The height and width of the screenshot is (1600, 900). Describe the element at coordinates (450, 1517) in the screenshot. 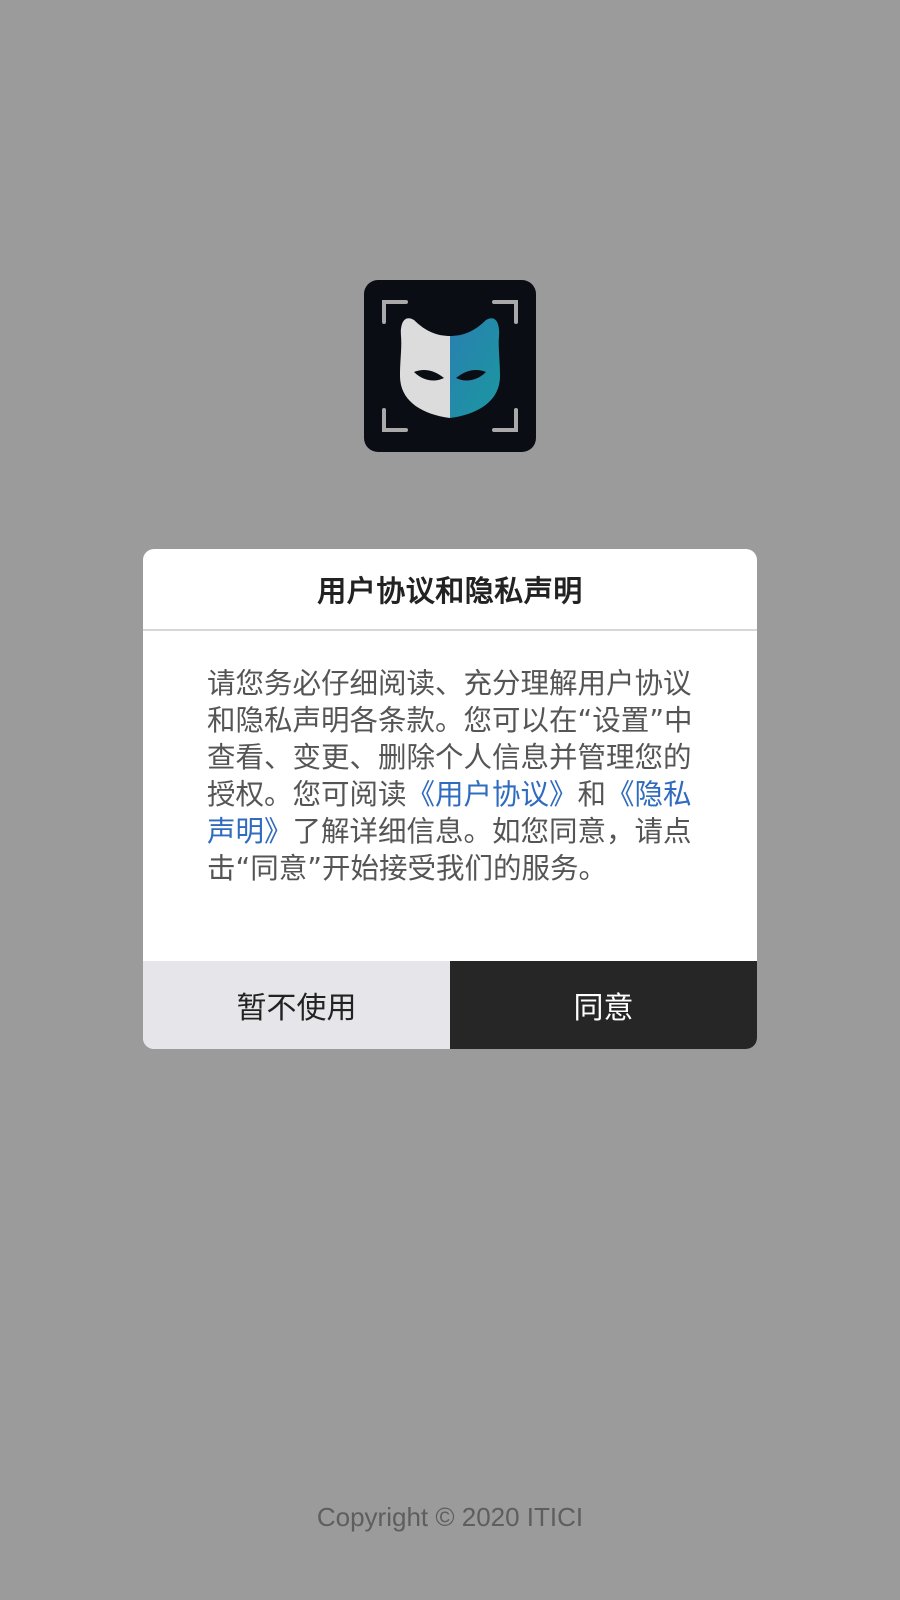

I see `copyright-text: Copyright © 2020 ITICI` at that location.